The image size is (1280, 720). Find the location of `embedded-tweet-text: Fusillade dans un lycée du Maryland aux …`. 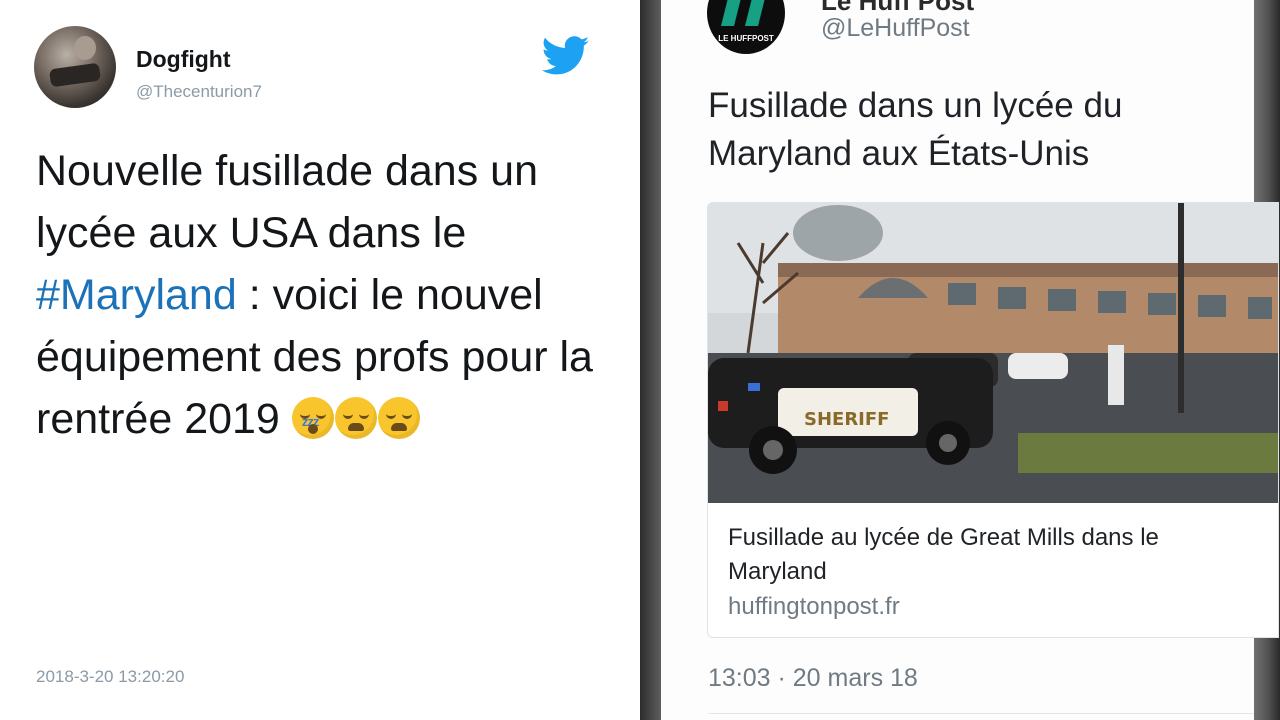

embedded-tweet-text: Fusillade dans un lycée du Maryland aux … is located at coordinates (915, 129).